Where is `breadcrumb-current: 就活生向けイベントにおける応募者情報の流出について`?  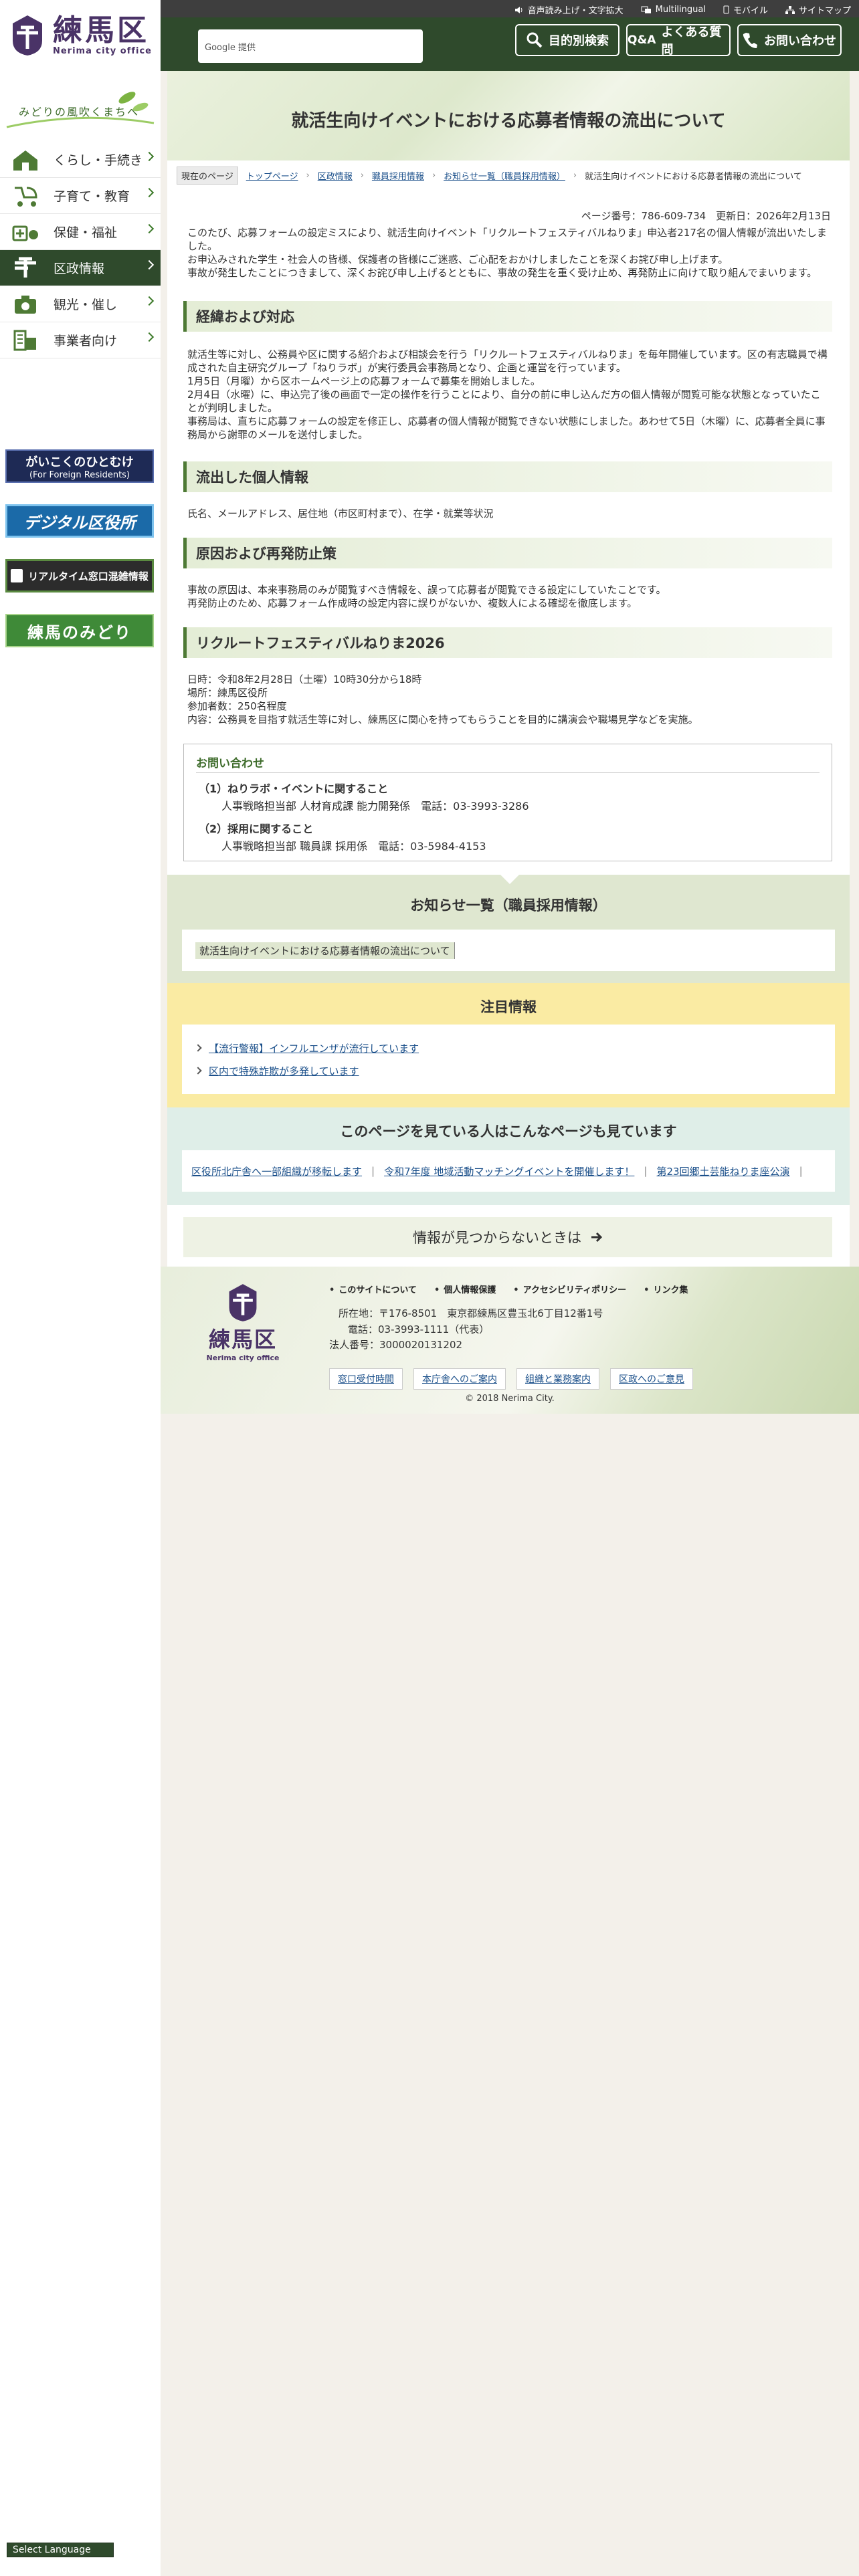
breadcrumb-current: 就活生向けイベントにおける応募者情報の流出について is located at coordinates (693, 176).